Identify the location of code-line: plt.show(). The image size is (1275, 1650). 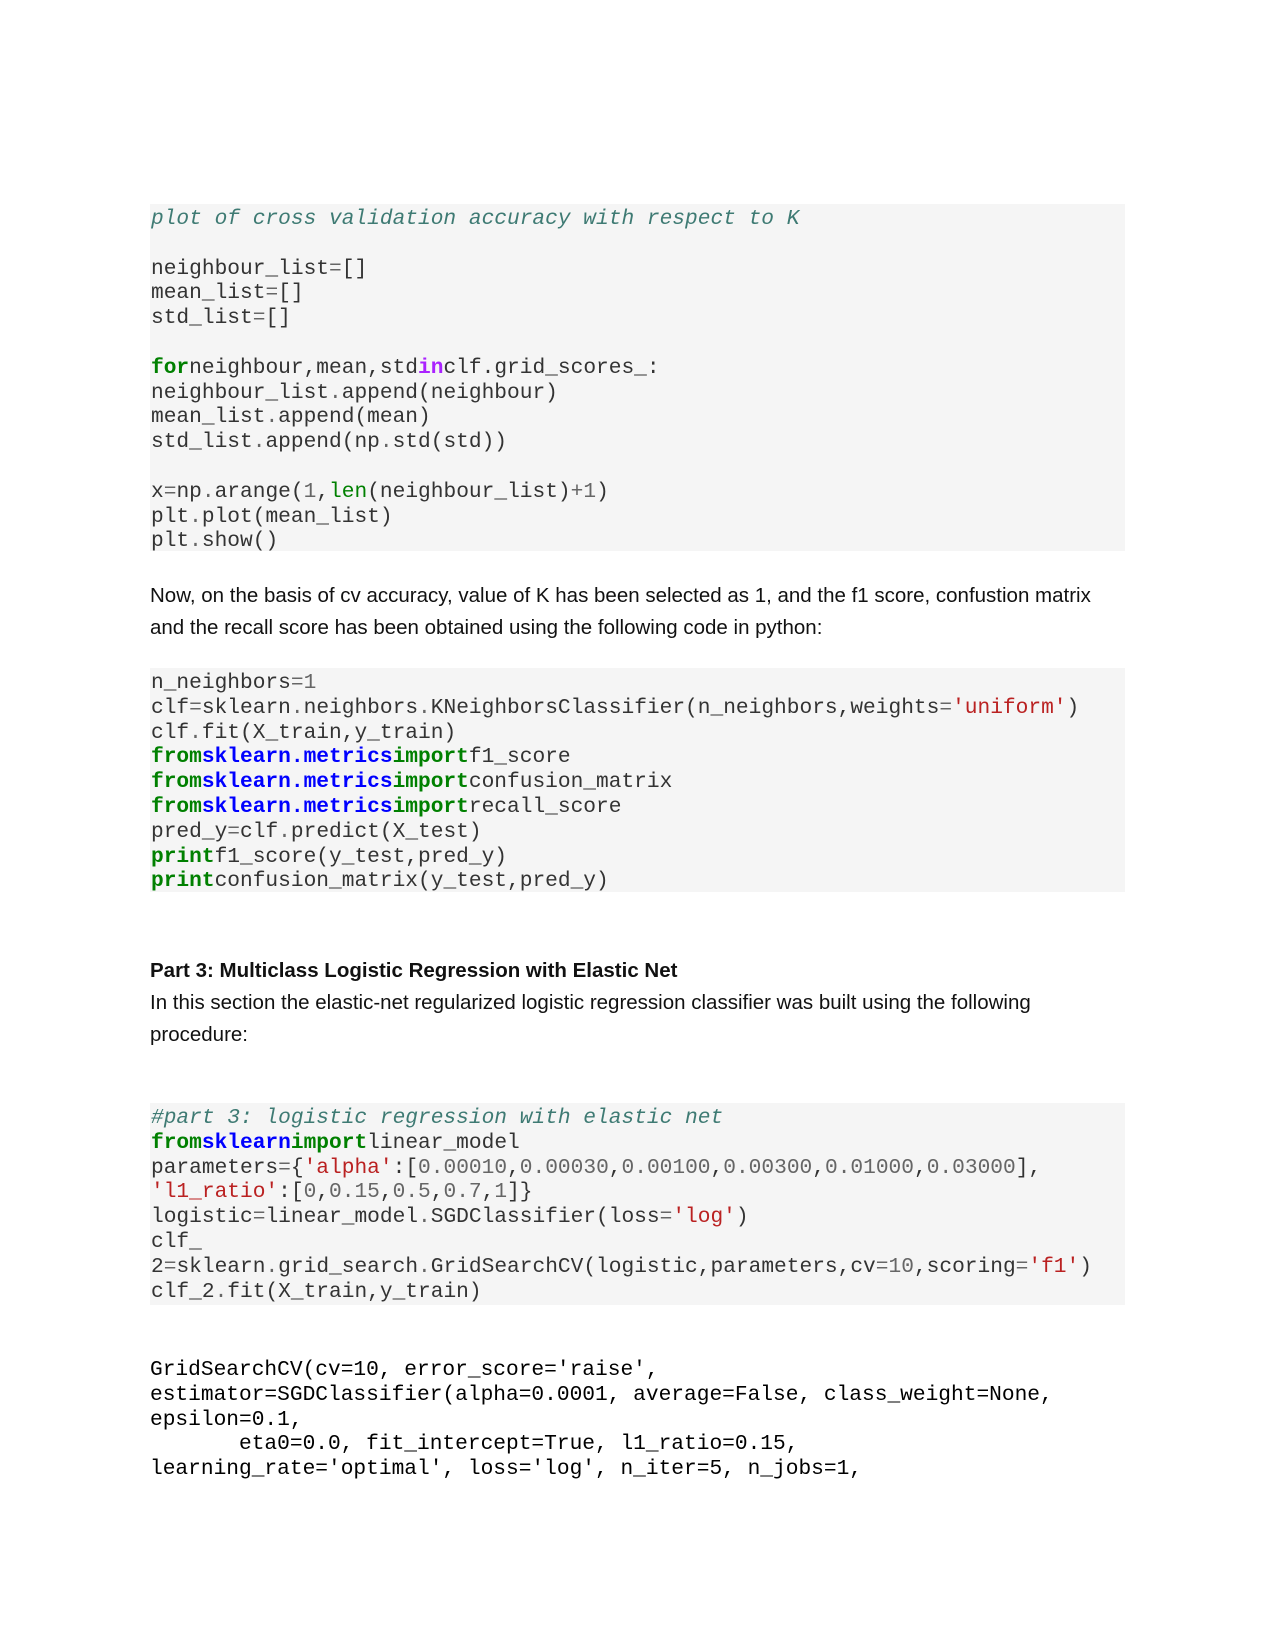
(215, 541).